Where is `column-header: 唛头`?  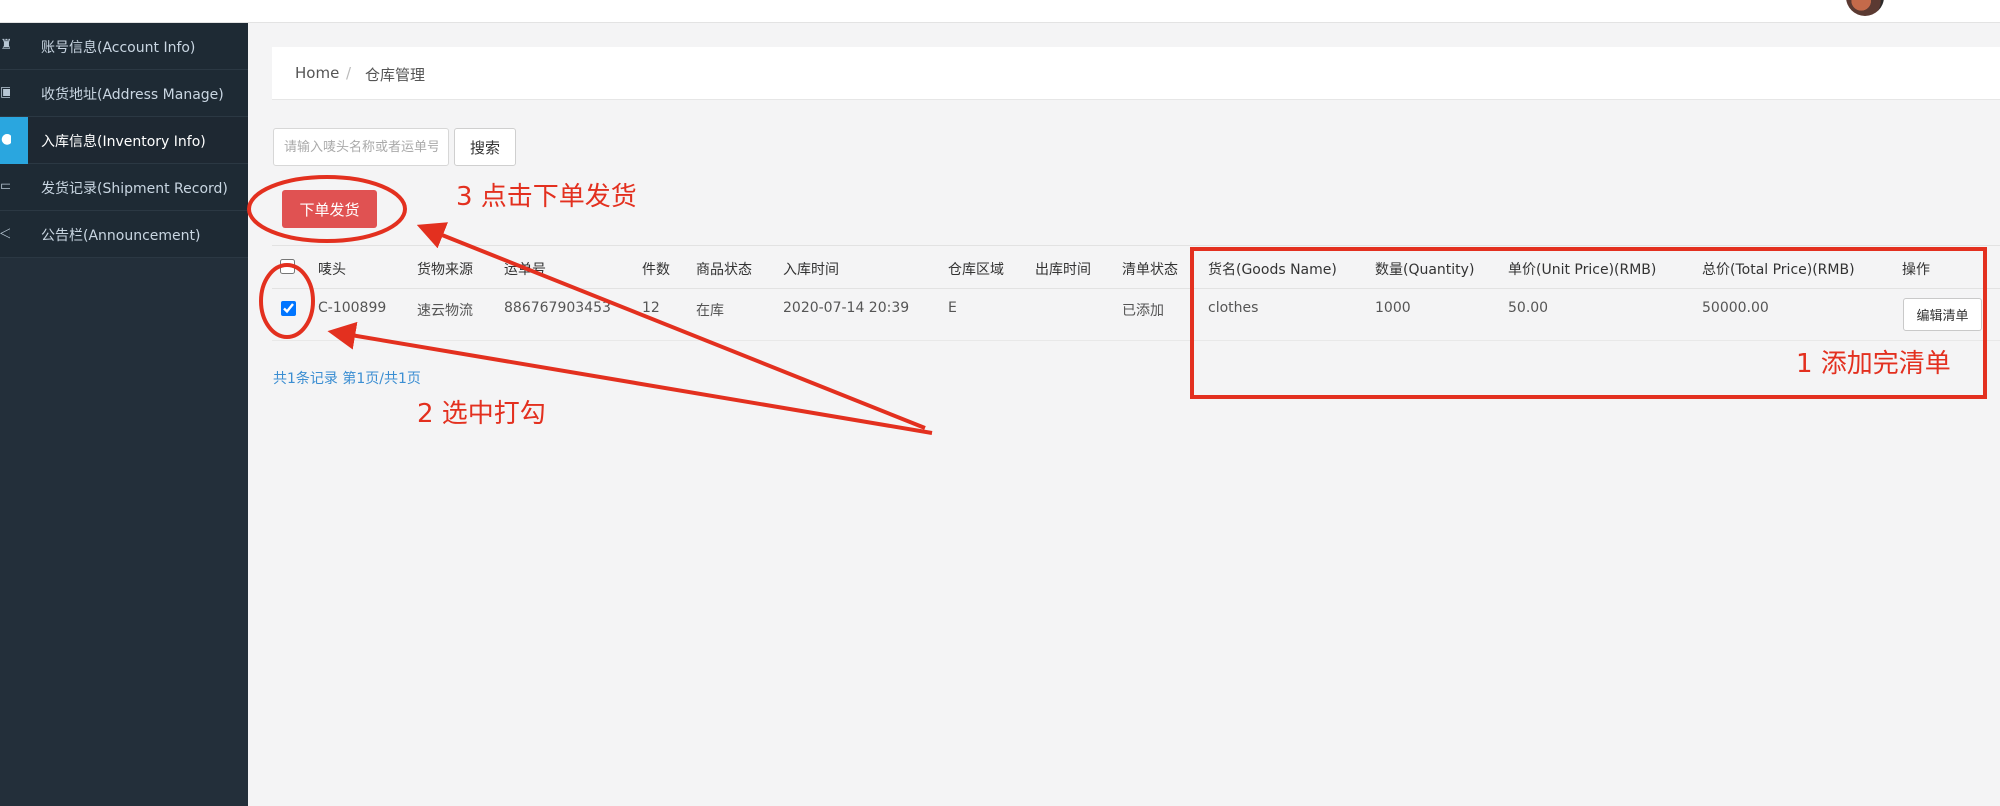
column-header: 唛头 is located at coordinates (332, 270).